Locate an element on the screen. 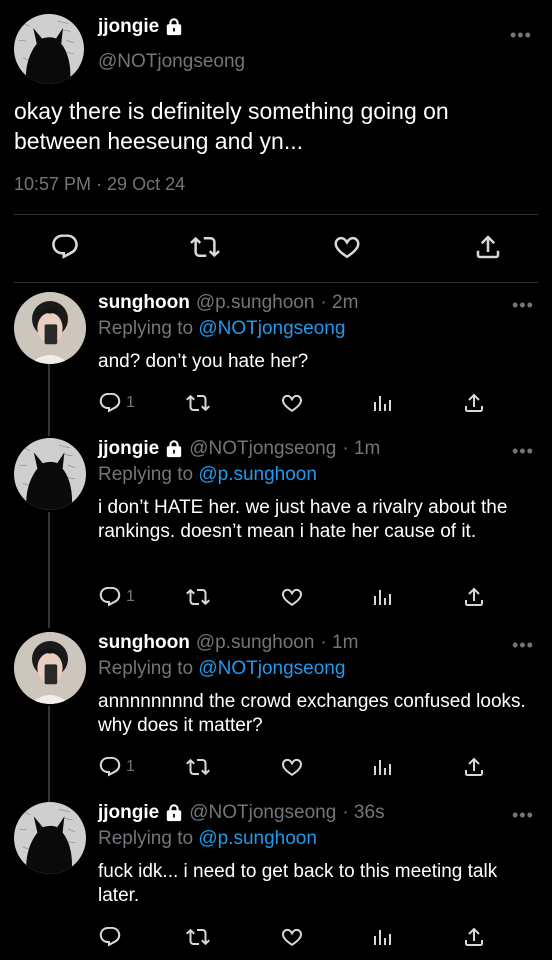 The height and width of the screenshot is (960, 552). reply-header: jjongie @NOTjongseong · 1m is located at coordinates (239, 449).